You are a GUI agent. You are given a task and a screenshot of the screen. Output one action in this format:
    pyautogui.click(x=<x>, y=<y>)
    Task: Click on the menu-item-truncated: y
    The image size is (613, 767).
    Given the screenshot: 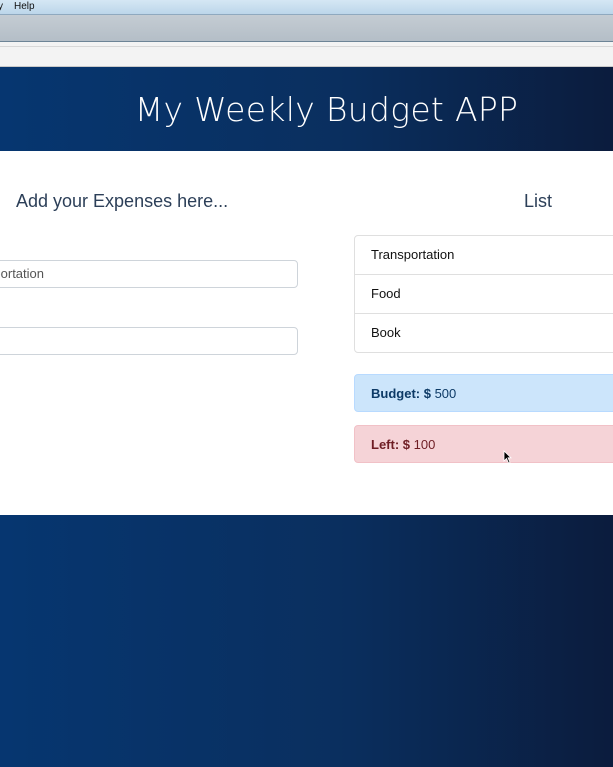 What is the action you would take?
    pyautogui.click(x=1, y=7)
    